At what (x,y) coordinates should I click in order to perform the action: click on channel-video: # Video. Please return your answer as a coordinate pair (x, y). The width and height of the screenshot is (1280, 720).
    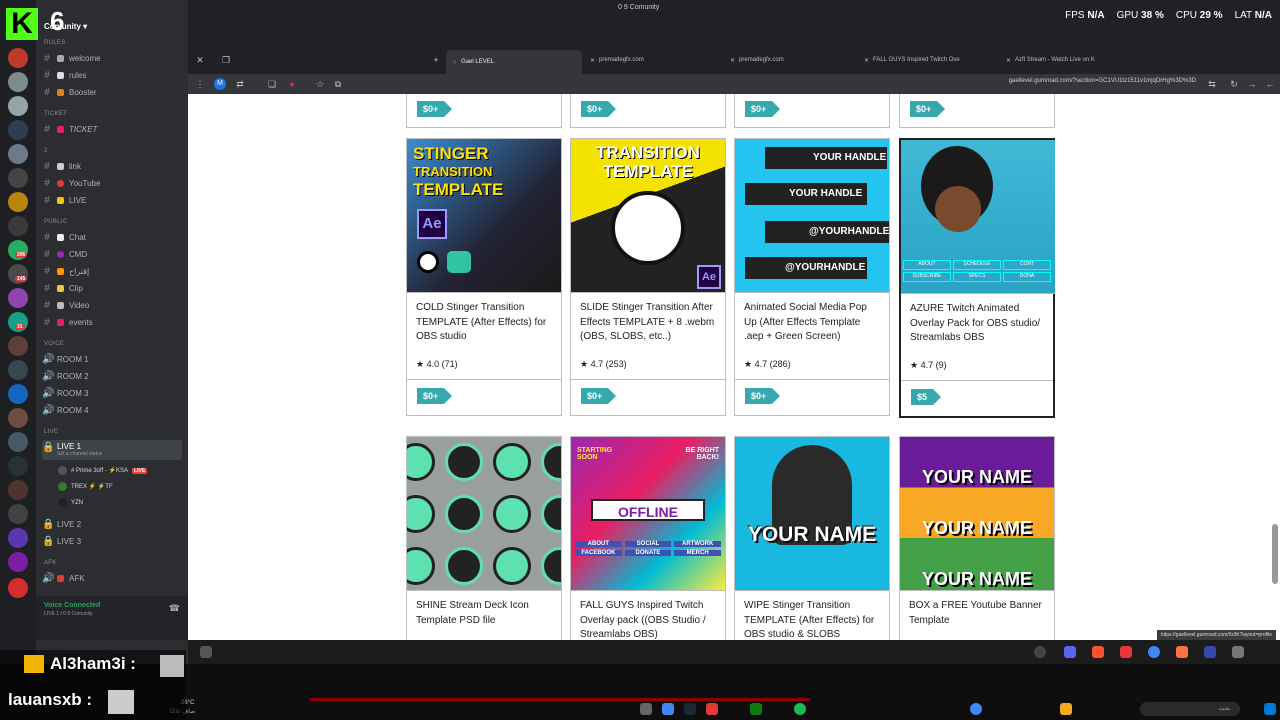
    Looking at the image, I should click on (112, 305).